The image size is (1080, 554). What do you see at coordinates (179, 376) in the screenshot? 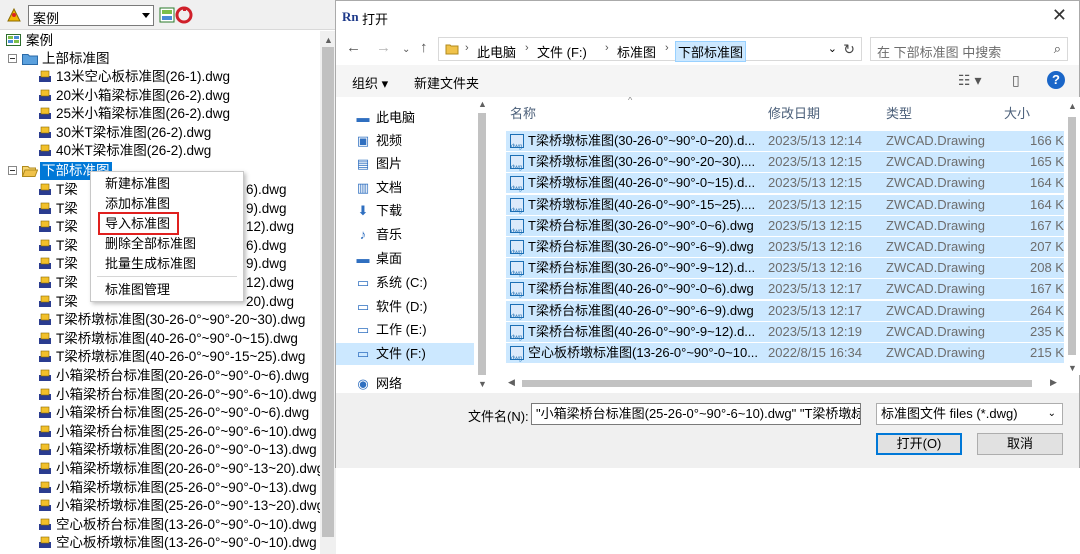
I see `tree-item: 小箱梁桥台标准图(20-26-0°~90°-0~6).dwg` at bounding box center [179, 376].